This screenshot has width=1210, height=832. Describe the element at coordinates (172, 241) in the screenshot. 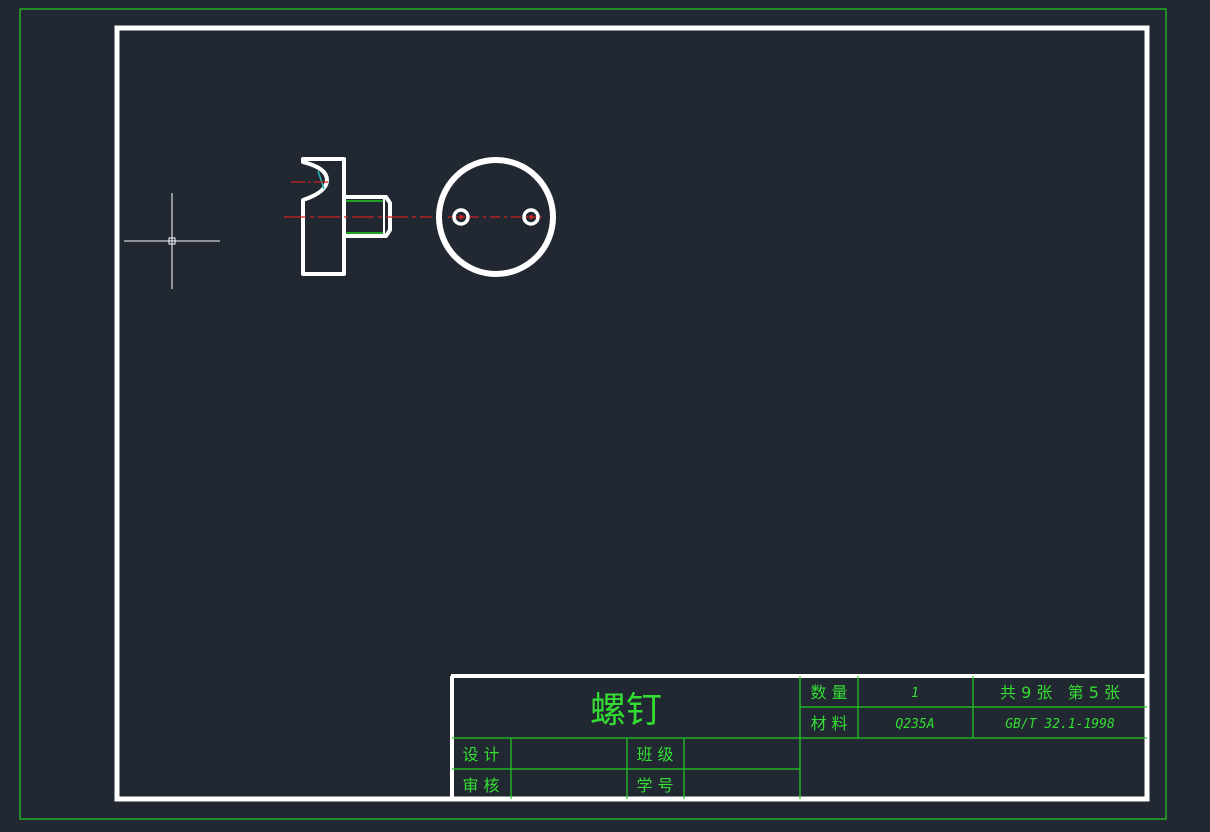

I see `crosshair-cursor-icon` at that location.